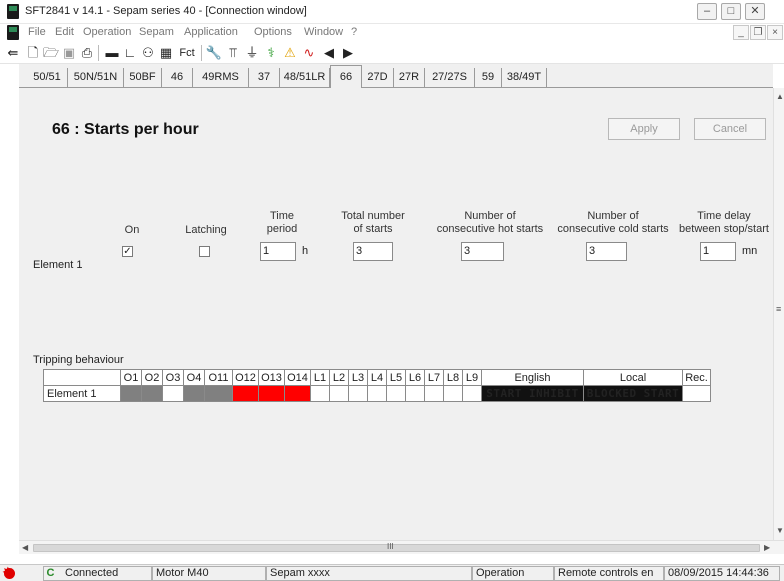  What do you see at coordinates (378, 78) in the screenshot?
I see `tab-27d: 27D` at bounding box center [378, 78].